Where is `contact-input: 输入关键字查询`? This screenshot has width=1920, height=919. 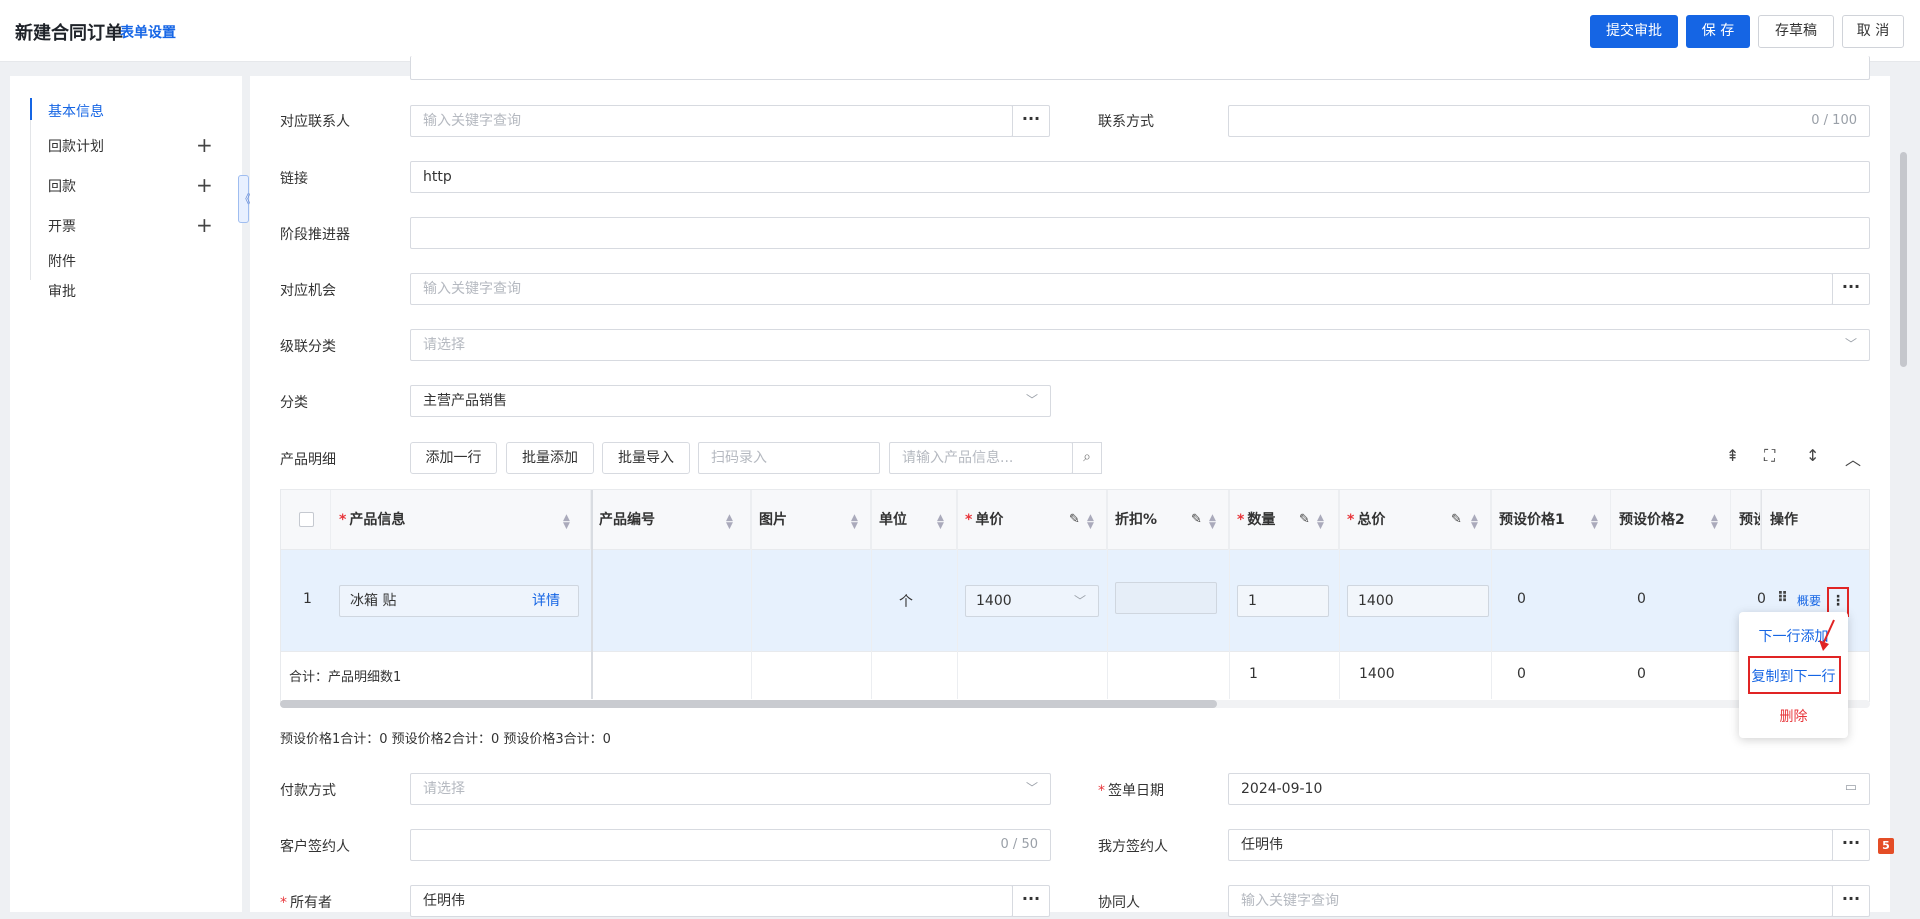
contact-input: 输入关键字查询 is located at coordinates (711, 121).